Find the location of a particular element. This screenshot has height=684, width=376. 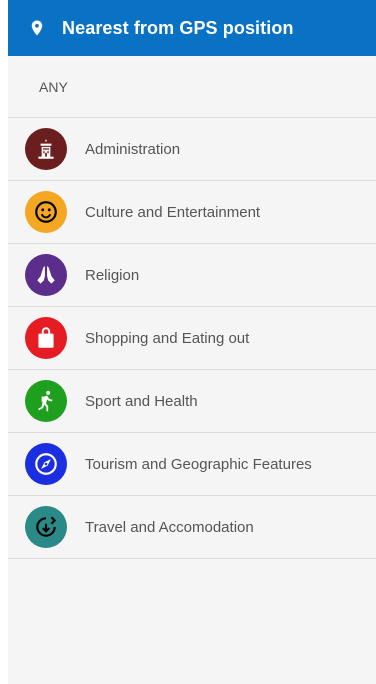

list-item-shopping: Shopping and Eating out is located at coordinates (192, 338).